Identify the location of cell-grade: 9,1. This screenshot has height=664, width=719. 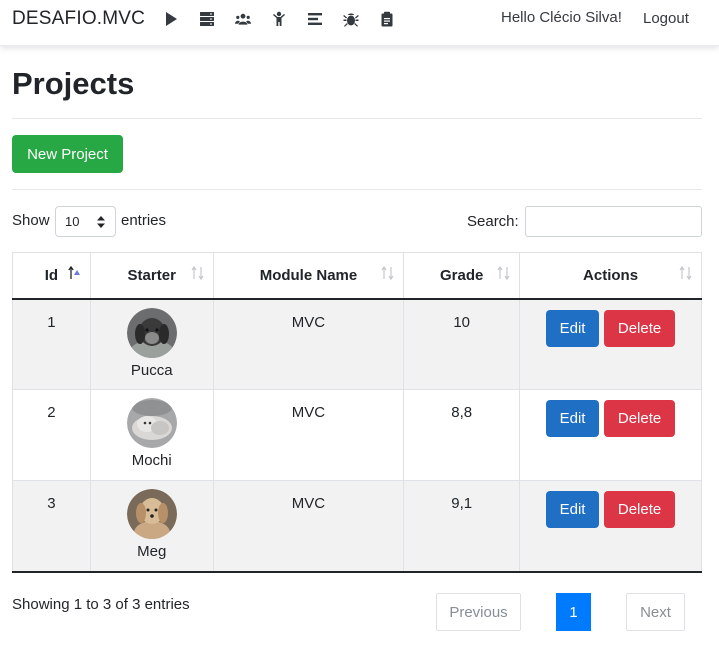
(462, 526).